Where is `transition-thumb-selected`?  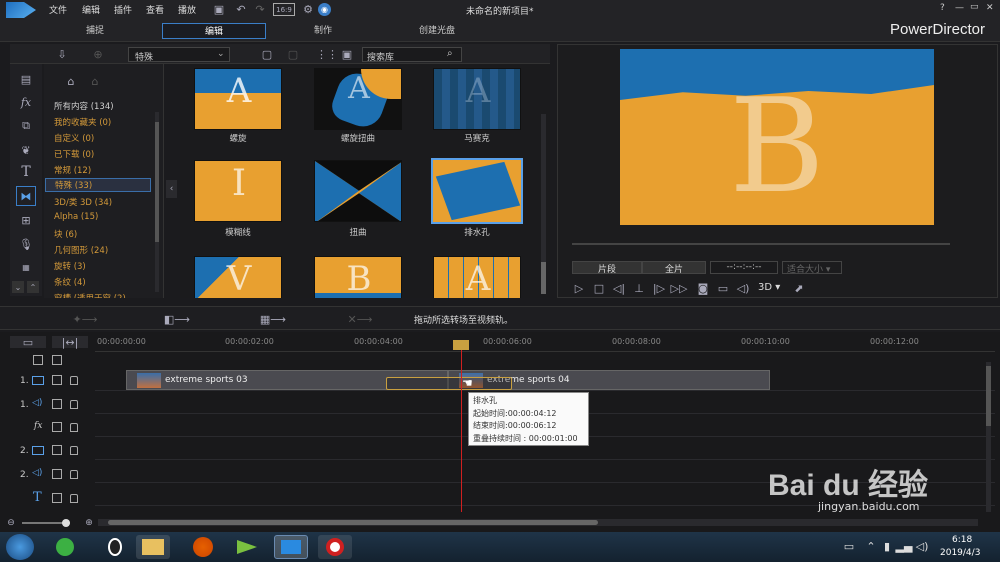
transition-thumb-selected is located at coordinates (477, 191).